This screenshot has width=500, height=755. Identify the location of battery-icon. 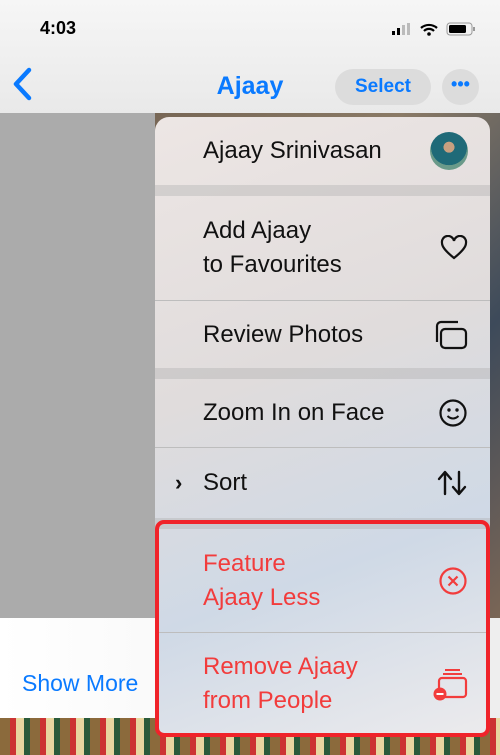
(460, 29).